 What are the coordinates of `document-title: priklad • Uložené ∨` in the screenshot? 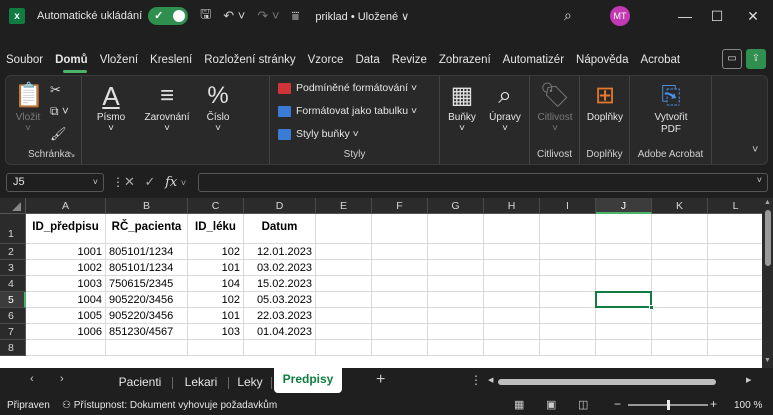 It's located at (362, 16).